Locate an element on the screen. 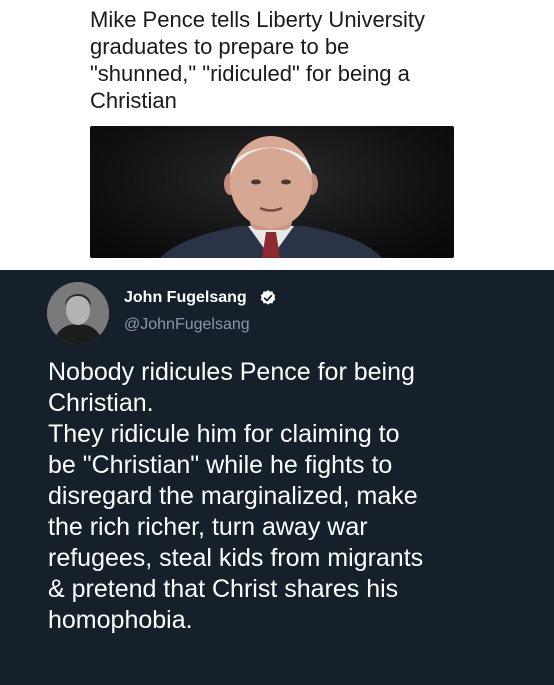  verified-badge-icon is located at coordinates (268, 297).